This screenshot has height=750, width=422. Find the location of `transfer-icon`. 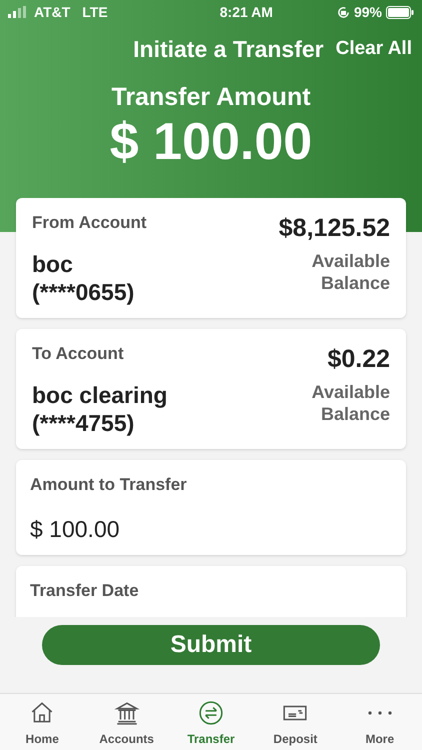

transfer-icon is located at coordinates (211, 713).